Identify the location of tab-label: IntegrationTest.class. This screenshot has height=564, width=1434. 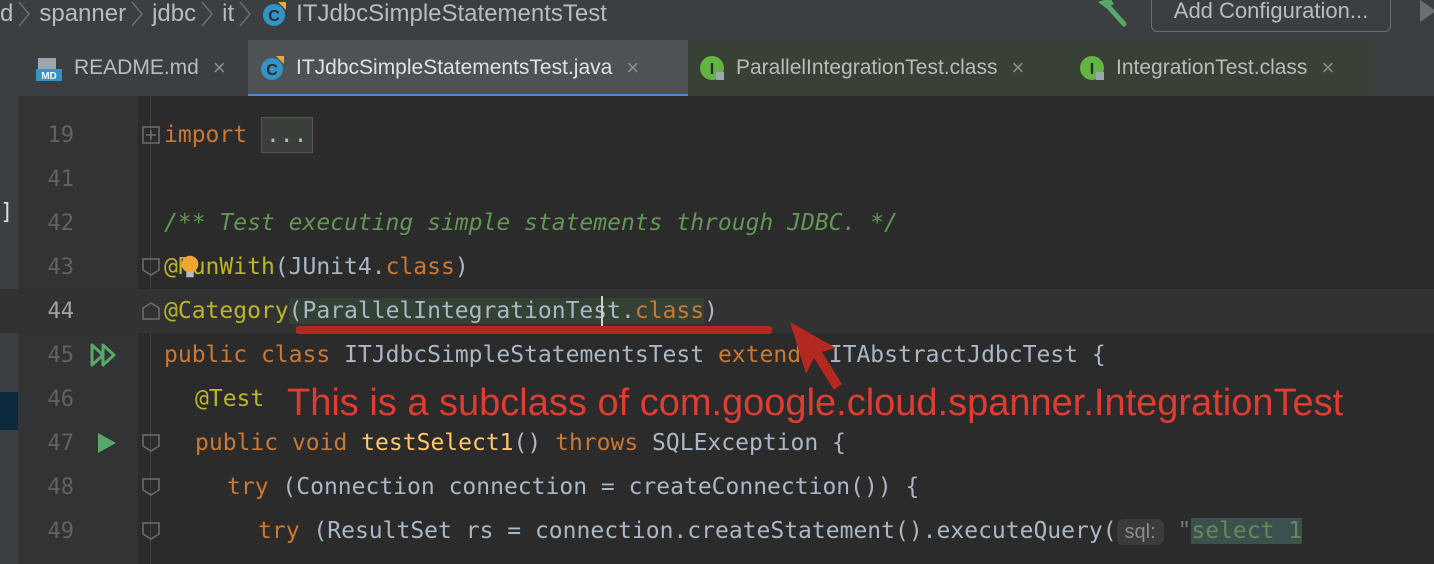
(1212, 67).